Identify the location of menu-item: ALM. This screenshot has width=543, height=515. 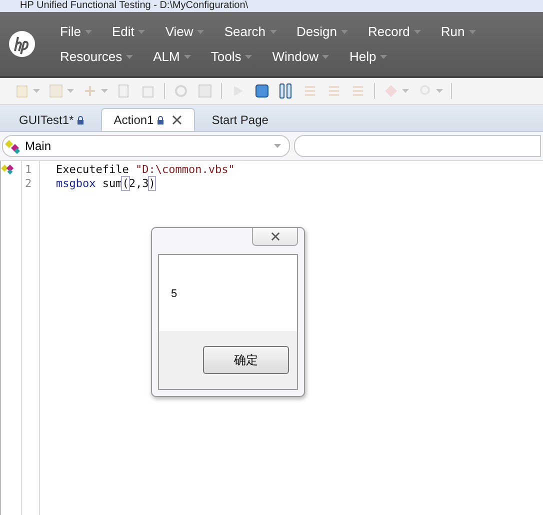
(172, 56).